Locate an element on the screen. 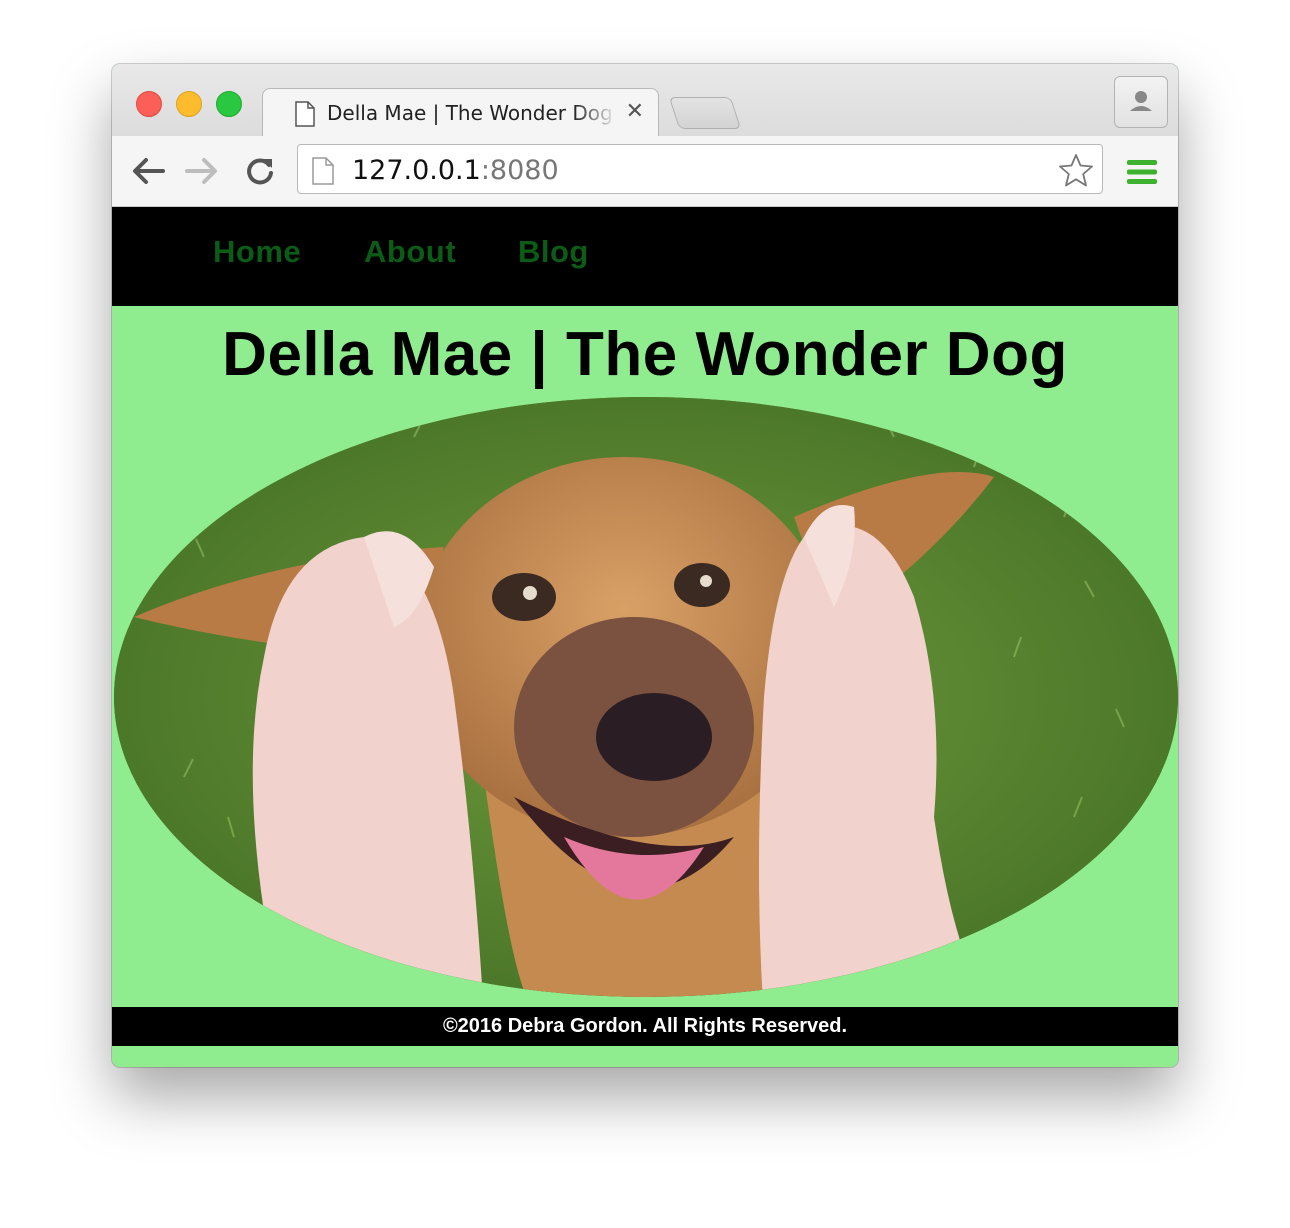  tab-active: Della Mae | The Wonder Dog ✕ is located at coordinates (460, 113).